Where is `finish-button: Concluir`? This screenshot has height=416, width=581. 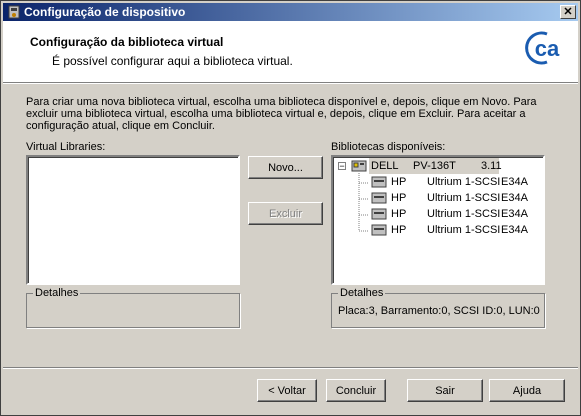
finish-button: Concluir is located at coordinates (356, 390).